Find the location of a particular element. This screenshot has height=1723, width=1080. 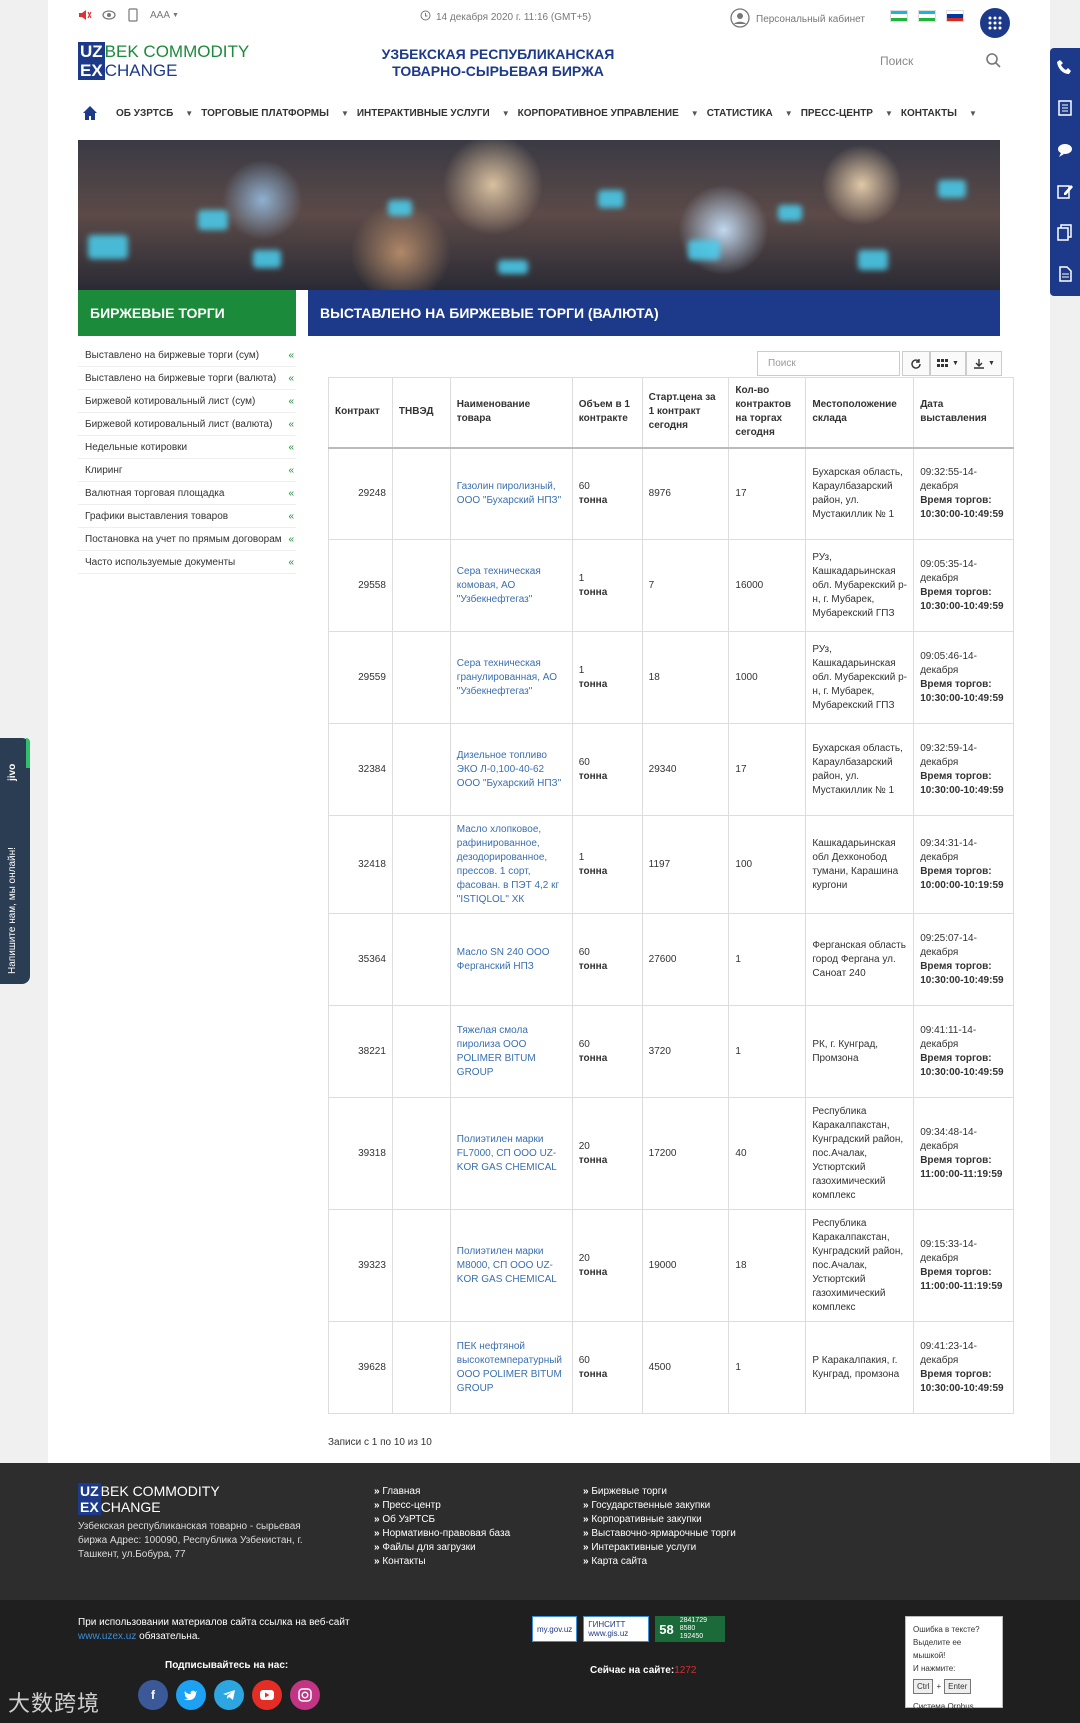

footer-logo: UZ BEK COMMODITY EX CHANGE is located at coordinates (149, 1499).